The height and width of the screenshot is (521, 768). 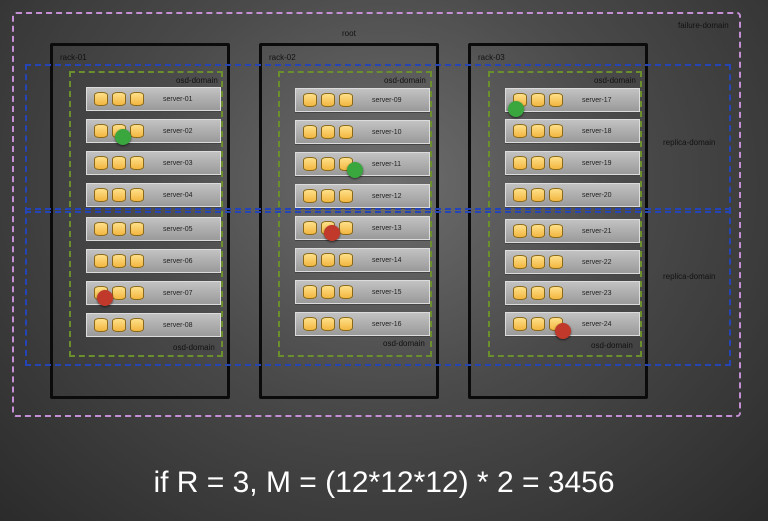 What do you see at coordinates (282, 57) in the screenshot?
I see `rack-02-label: rack-02` at bounding box center [282, 57].